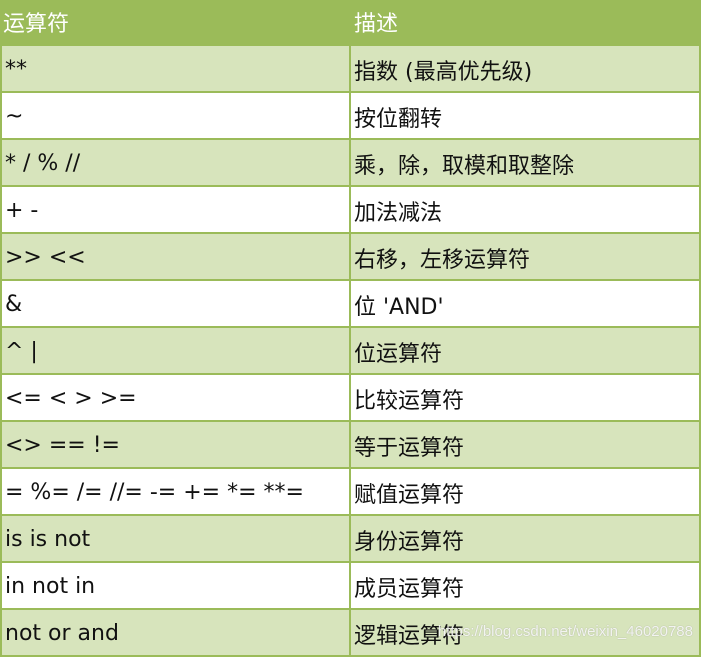 The width and height of the screenshot is (703, 657). What do you see at coordinates (526, 397) in the screenshot?
I see `description-cell: 比较运算符` at bounding box center [526, 397].